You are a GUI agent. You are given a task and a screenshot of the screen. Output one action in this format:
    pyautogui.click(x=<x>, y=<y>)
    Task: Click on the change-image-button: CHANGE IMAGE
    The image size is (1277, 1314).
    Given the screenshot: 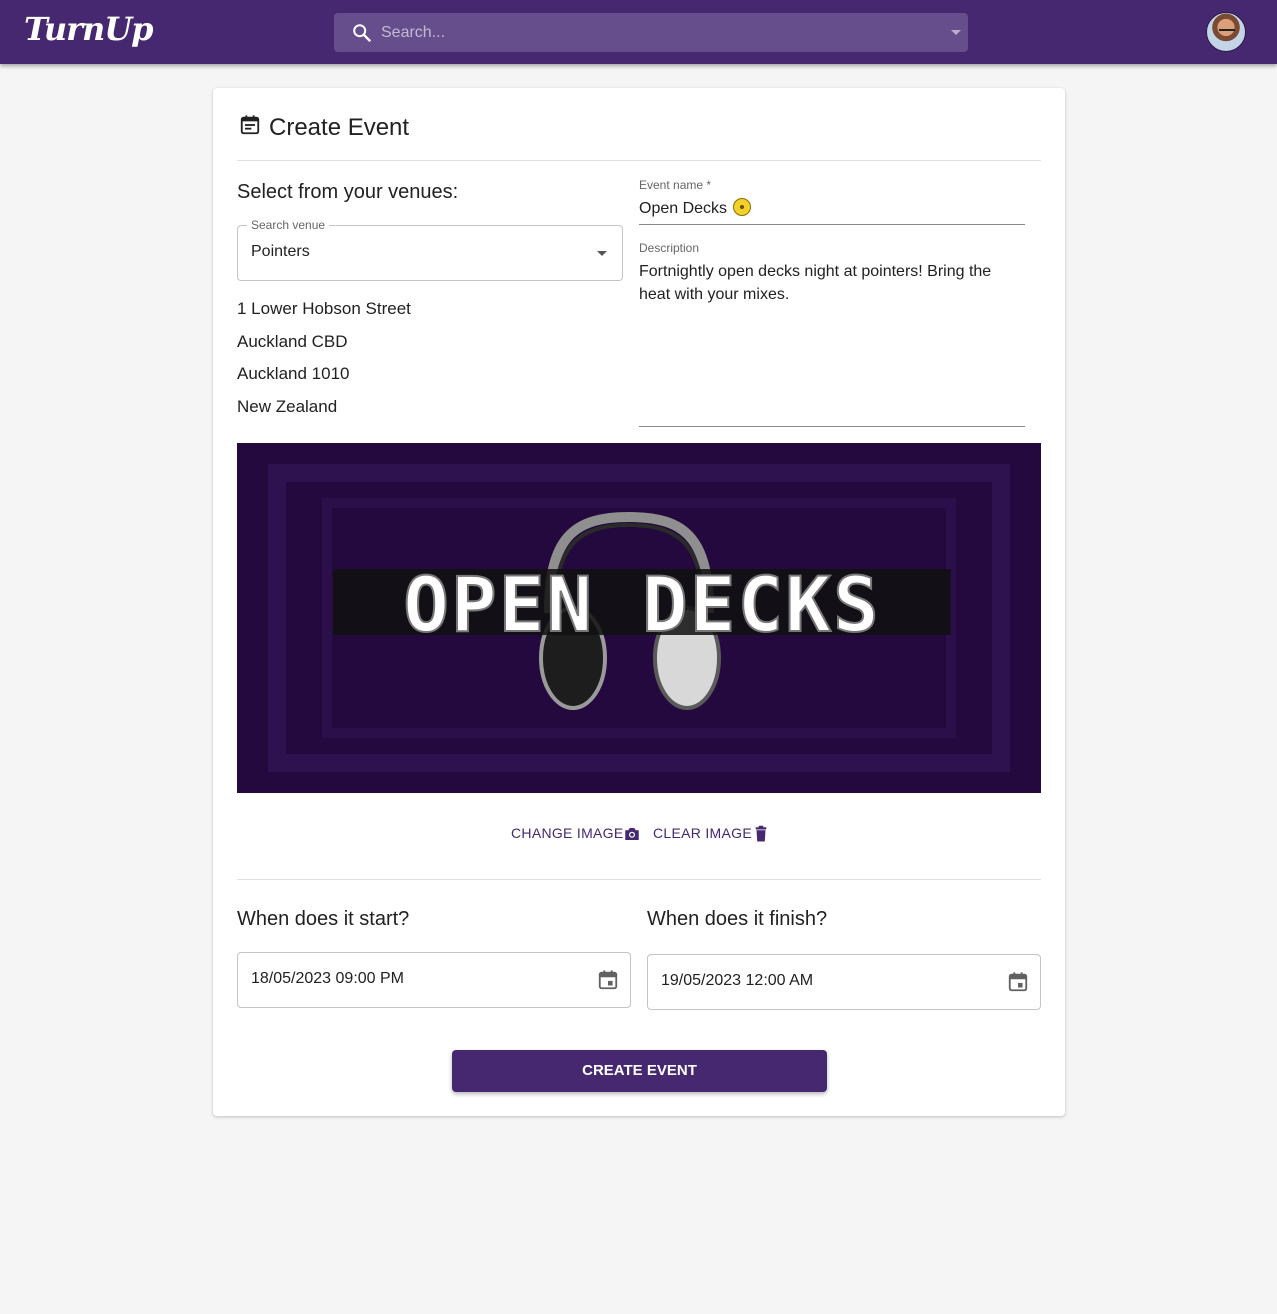 What is the action you would take?
    pyautogui.click(x=567, y=833)
    